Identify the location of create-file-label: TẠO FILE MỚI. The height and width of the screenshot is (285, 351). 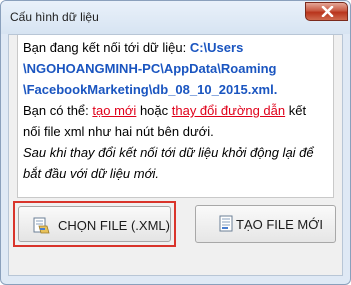
(279, 224).